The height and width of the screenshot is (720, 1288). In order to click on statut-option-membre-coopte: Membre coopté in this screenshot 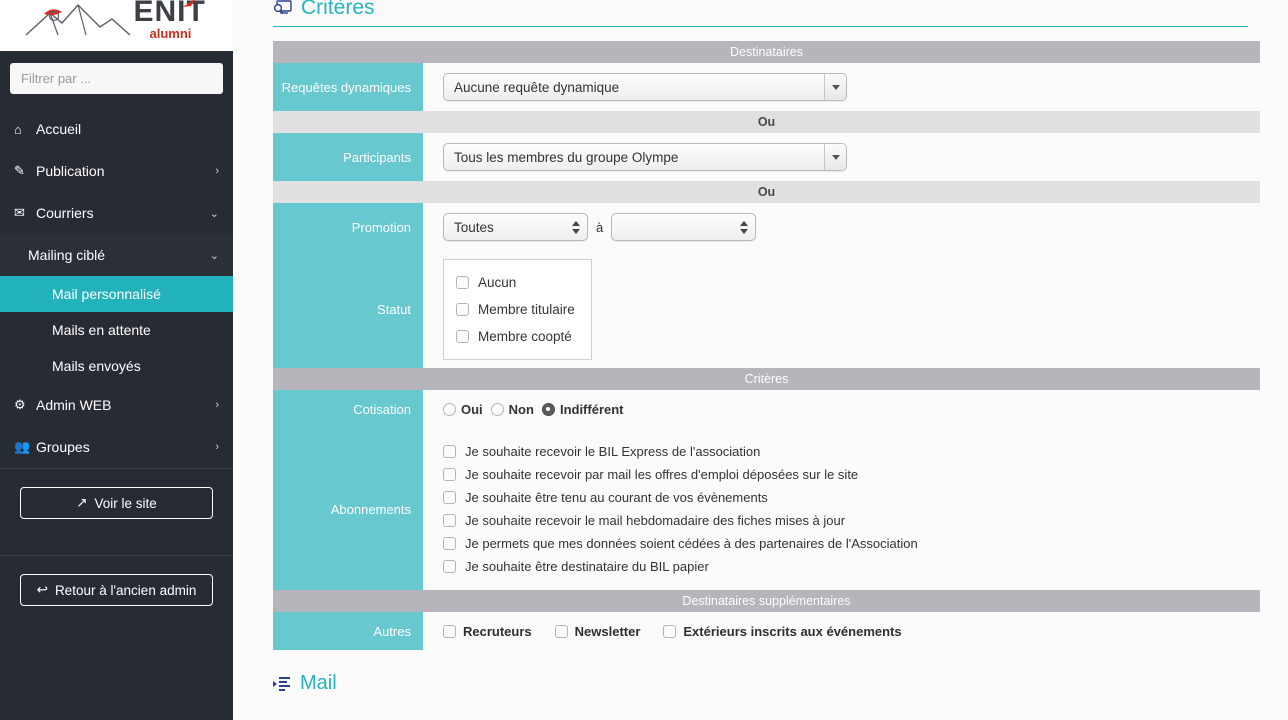, I will do `click(515, 336)`.